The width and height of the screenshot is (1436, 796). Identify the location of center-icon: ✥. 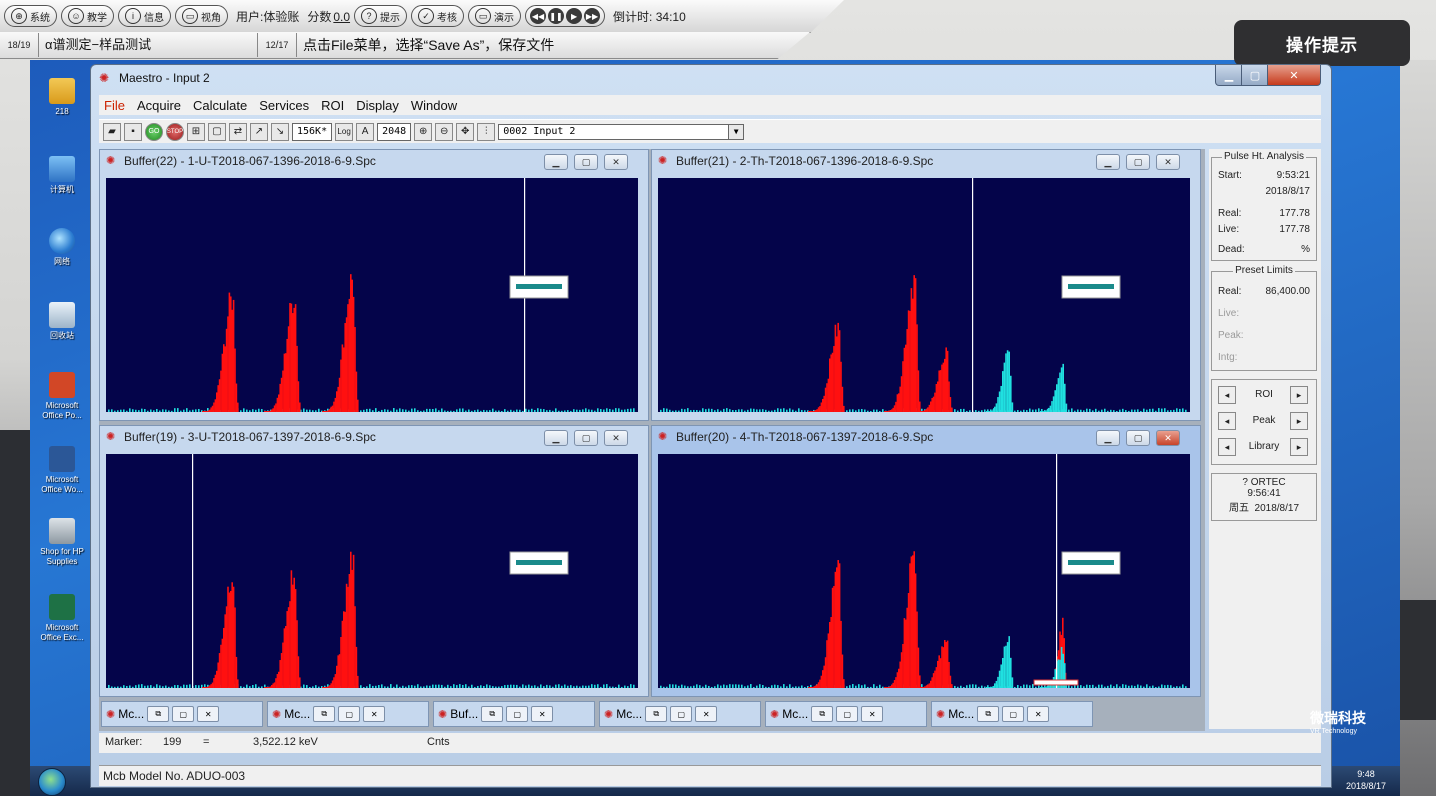
(465, 131).